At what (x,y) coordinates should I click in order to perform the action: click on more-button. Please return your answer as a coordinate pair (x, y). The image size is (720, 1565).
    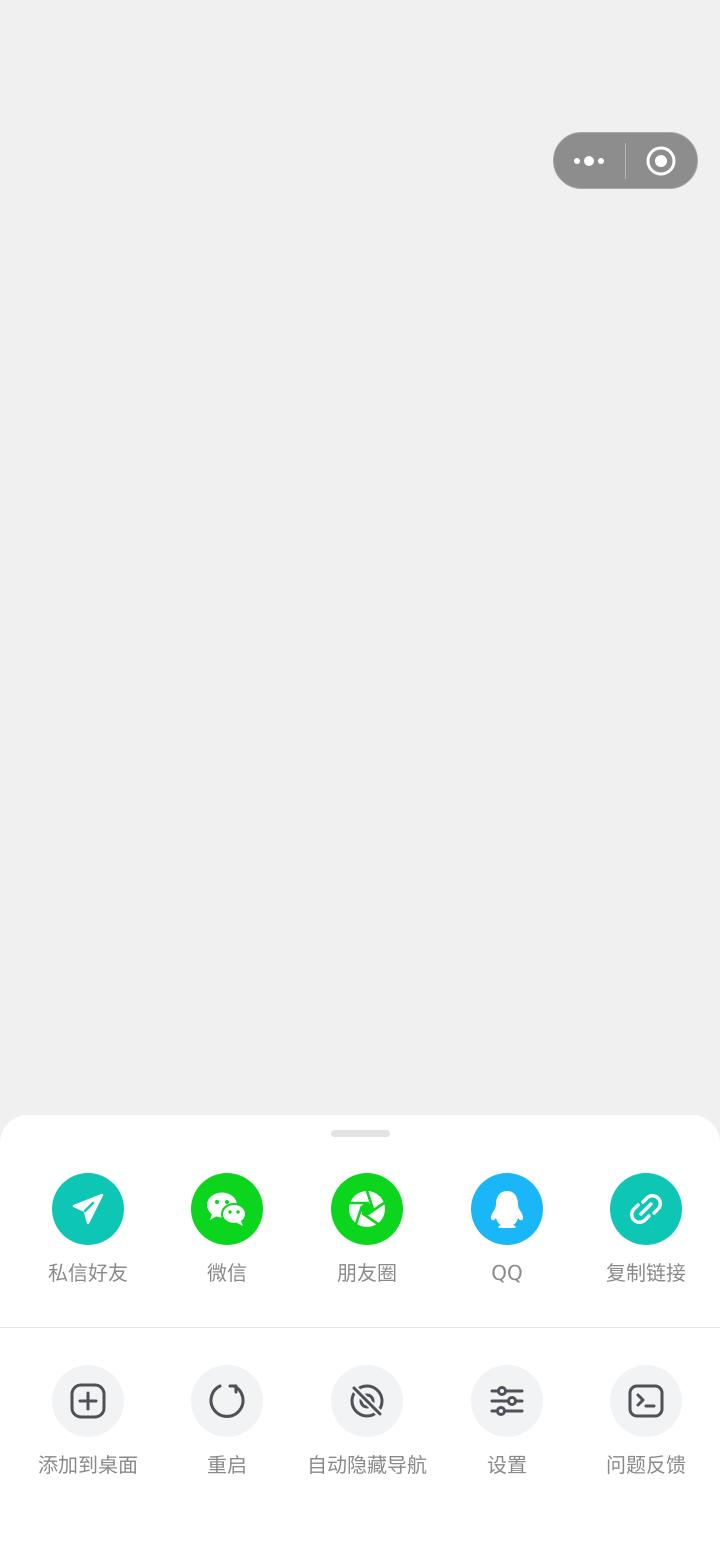
    Looking at the image, I should click on (589, 160).